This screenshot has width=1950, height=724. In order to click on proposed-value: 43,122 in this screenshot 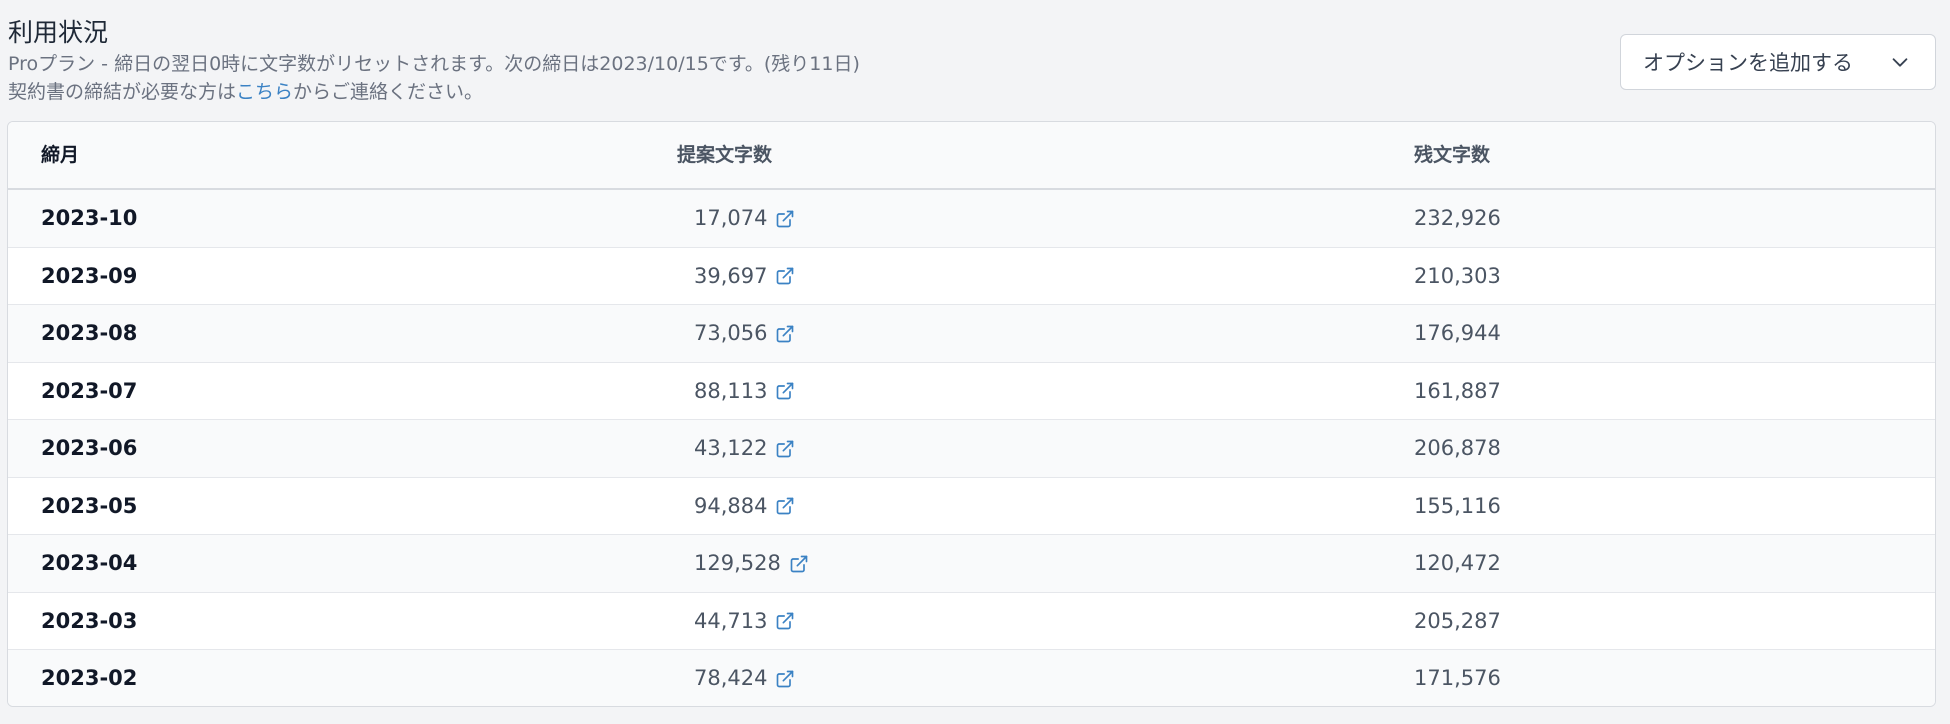, I will do `click(731, 448)`.